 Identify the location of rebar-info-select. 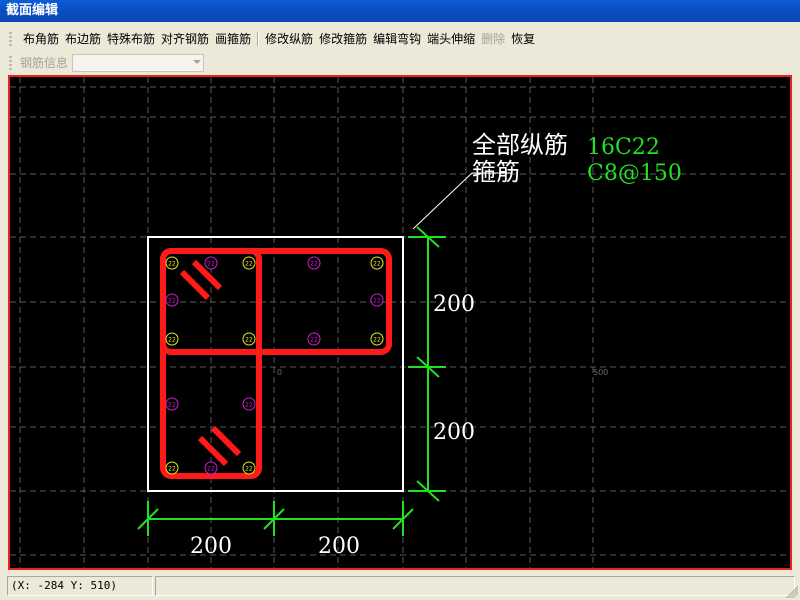
(138, 63).